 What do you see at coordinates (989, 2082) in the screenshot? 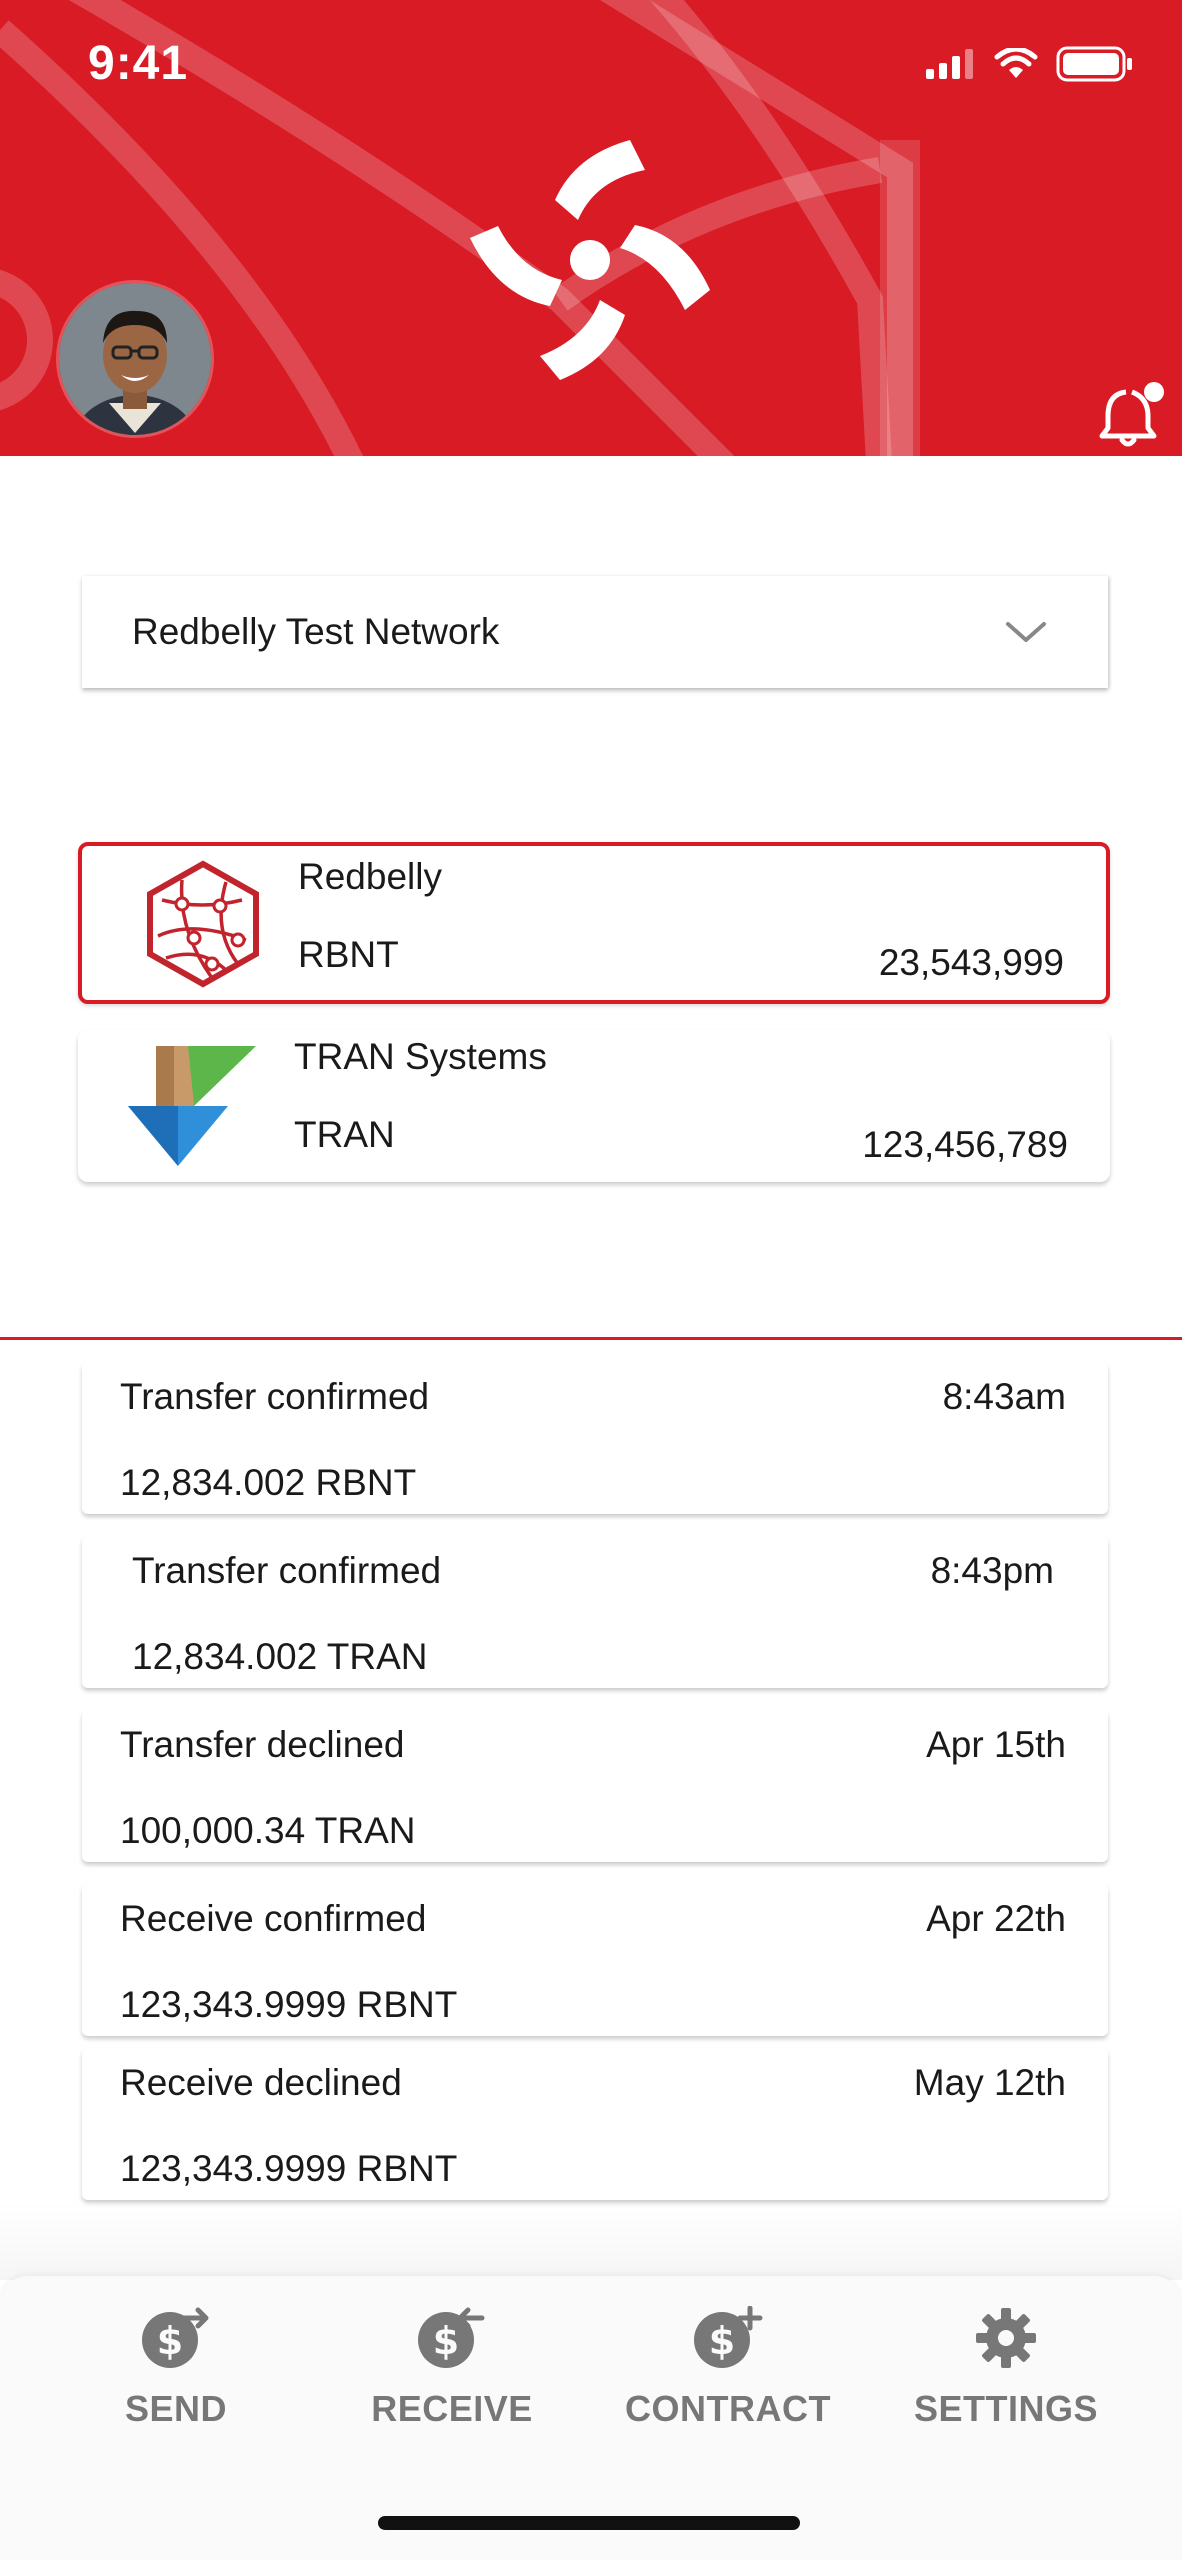
I see `transaction-time: May 12th` at bounding box center [989, 2082].